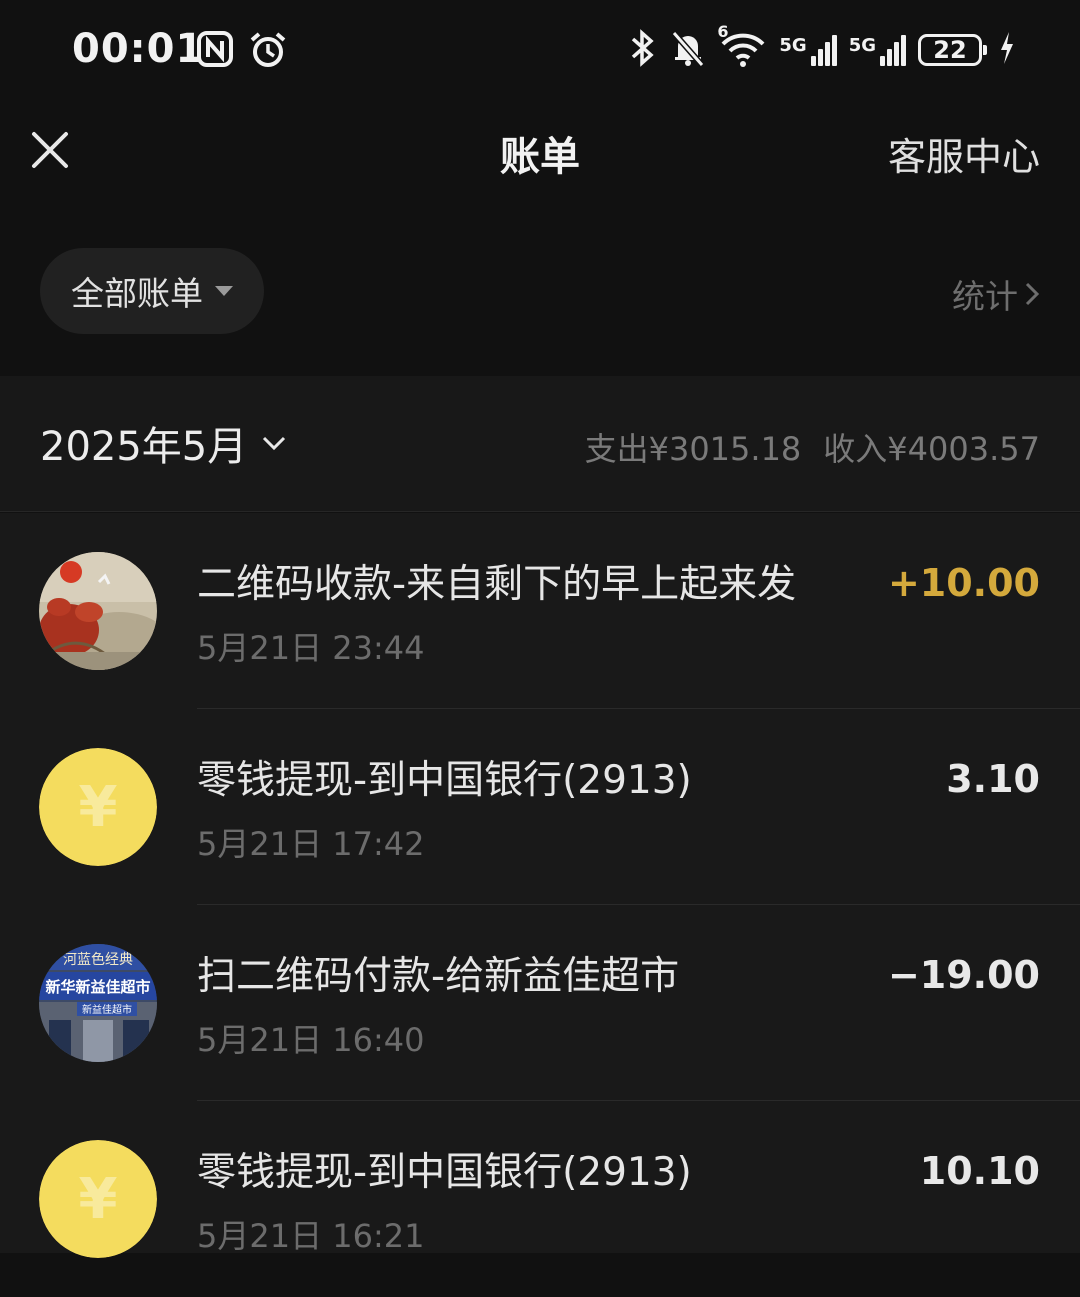 This screenshot has height=1297, width=1080. I want to click on bill-filter-dropdown: 全部账单, so click(152, 291).